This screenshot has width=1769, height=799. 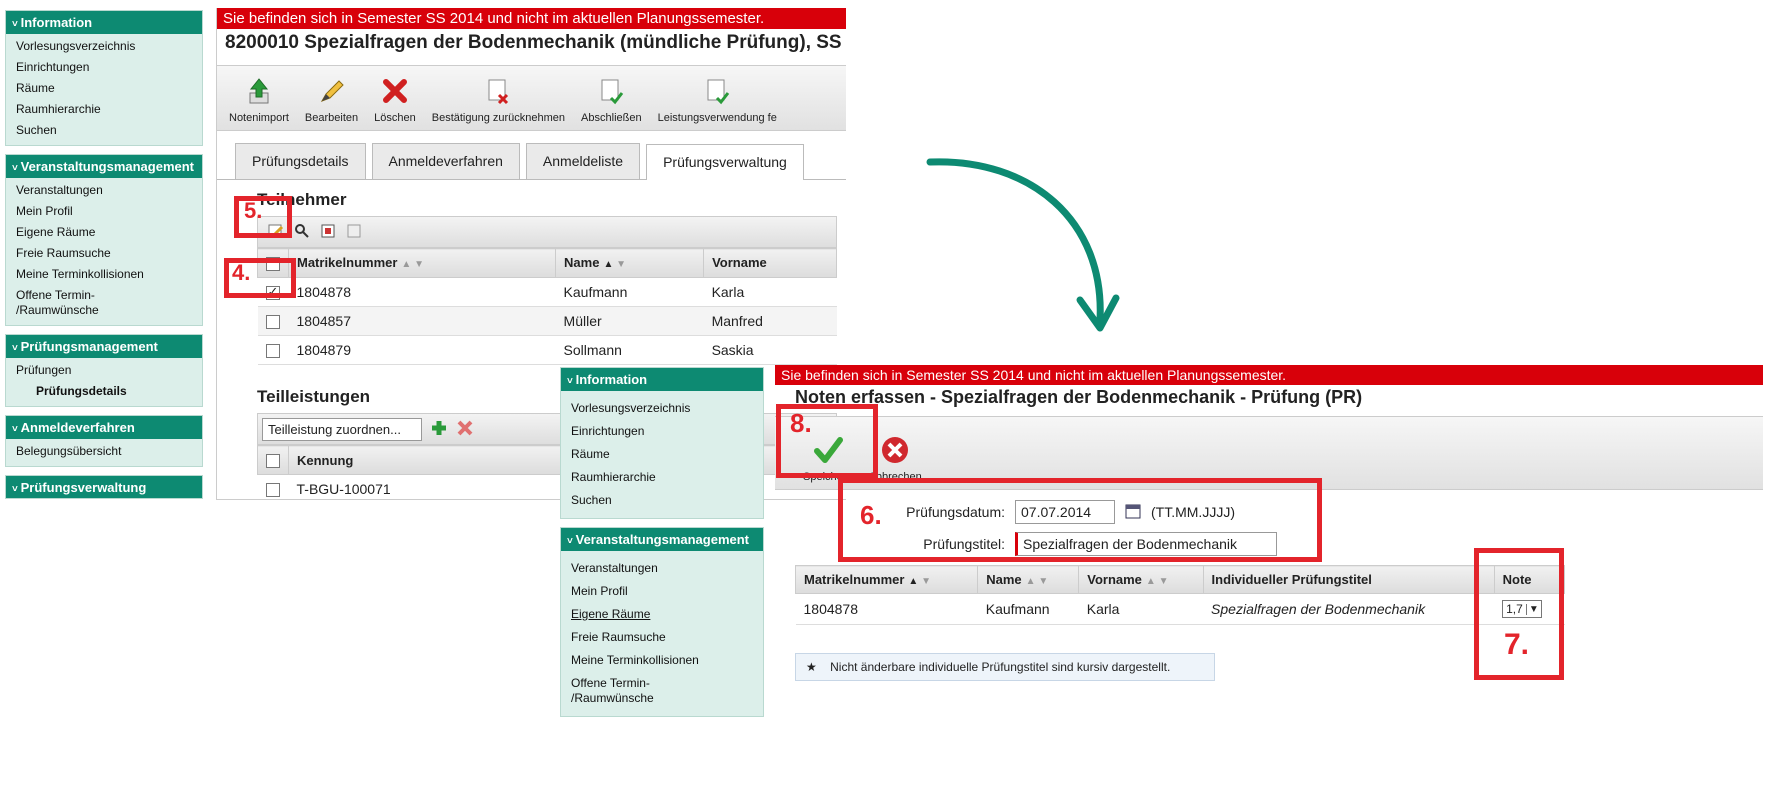 I want to click on cell-name: Müller, so click(x=629, y=321).